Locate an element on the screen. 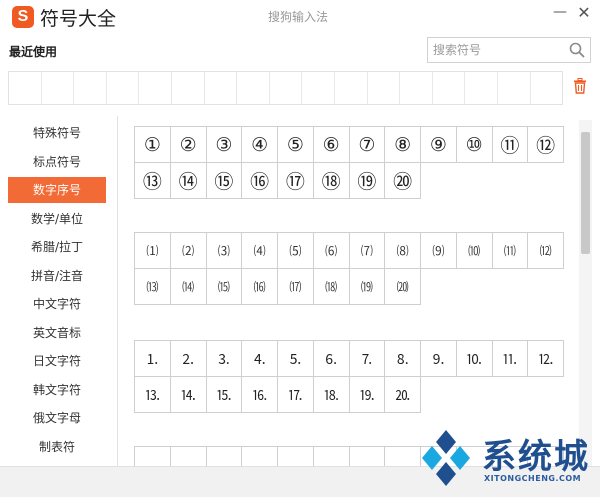  symbol-cell: ⑥ is located at coordinates (331, 145).